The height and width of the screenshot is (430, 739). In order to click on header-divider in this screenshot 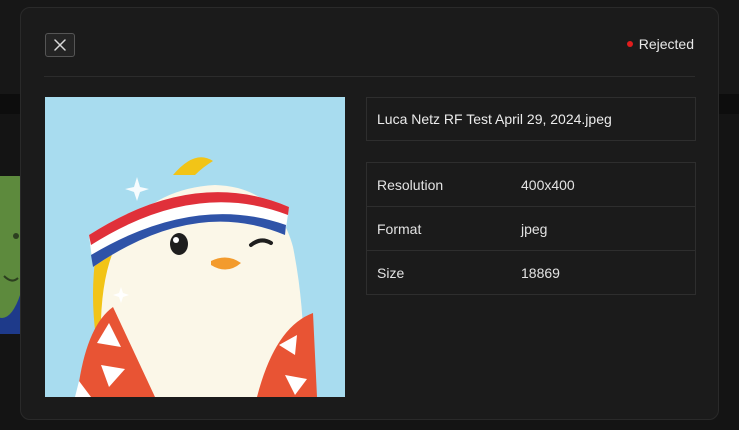, I will do `click(369, 76)`.